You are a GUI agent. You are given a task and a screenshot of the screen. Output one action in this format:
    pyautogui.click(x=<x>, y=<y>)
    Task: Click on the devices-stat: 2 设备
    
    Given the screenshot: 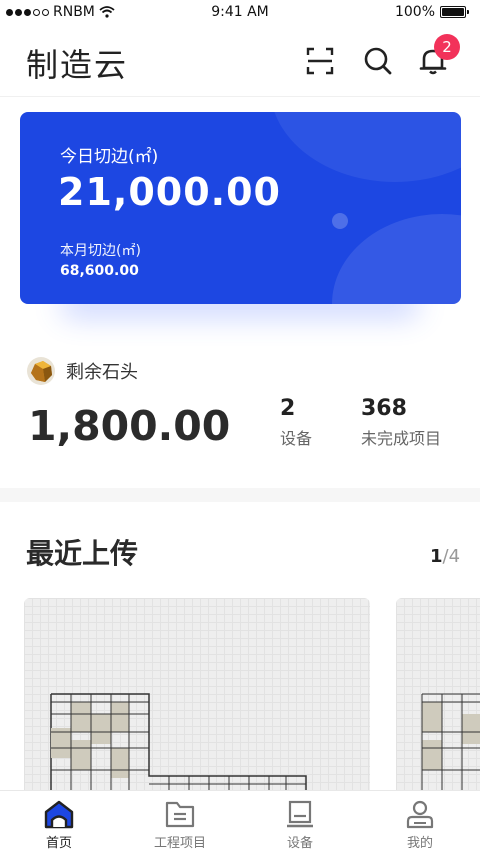 What is the action you would take?
    pyautogui.click(x=296, y=422)
    